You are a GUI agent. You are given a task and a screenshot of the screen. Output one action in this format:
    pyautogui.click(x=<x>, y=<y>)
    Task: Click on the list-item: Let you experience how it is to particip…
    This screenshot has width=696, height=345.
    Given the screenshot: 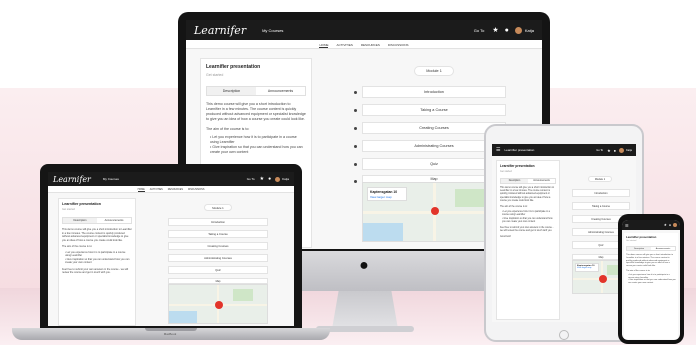 What is the action you would take?
    pyautogui.click(x=258, y=140)
    